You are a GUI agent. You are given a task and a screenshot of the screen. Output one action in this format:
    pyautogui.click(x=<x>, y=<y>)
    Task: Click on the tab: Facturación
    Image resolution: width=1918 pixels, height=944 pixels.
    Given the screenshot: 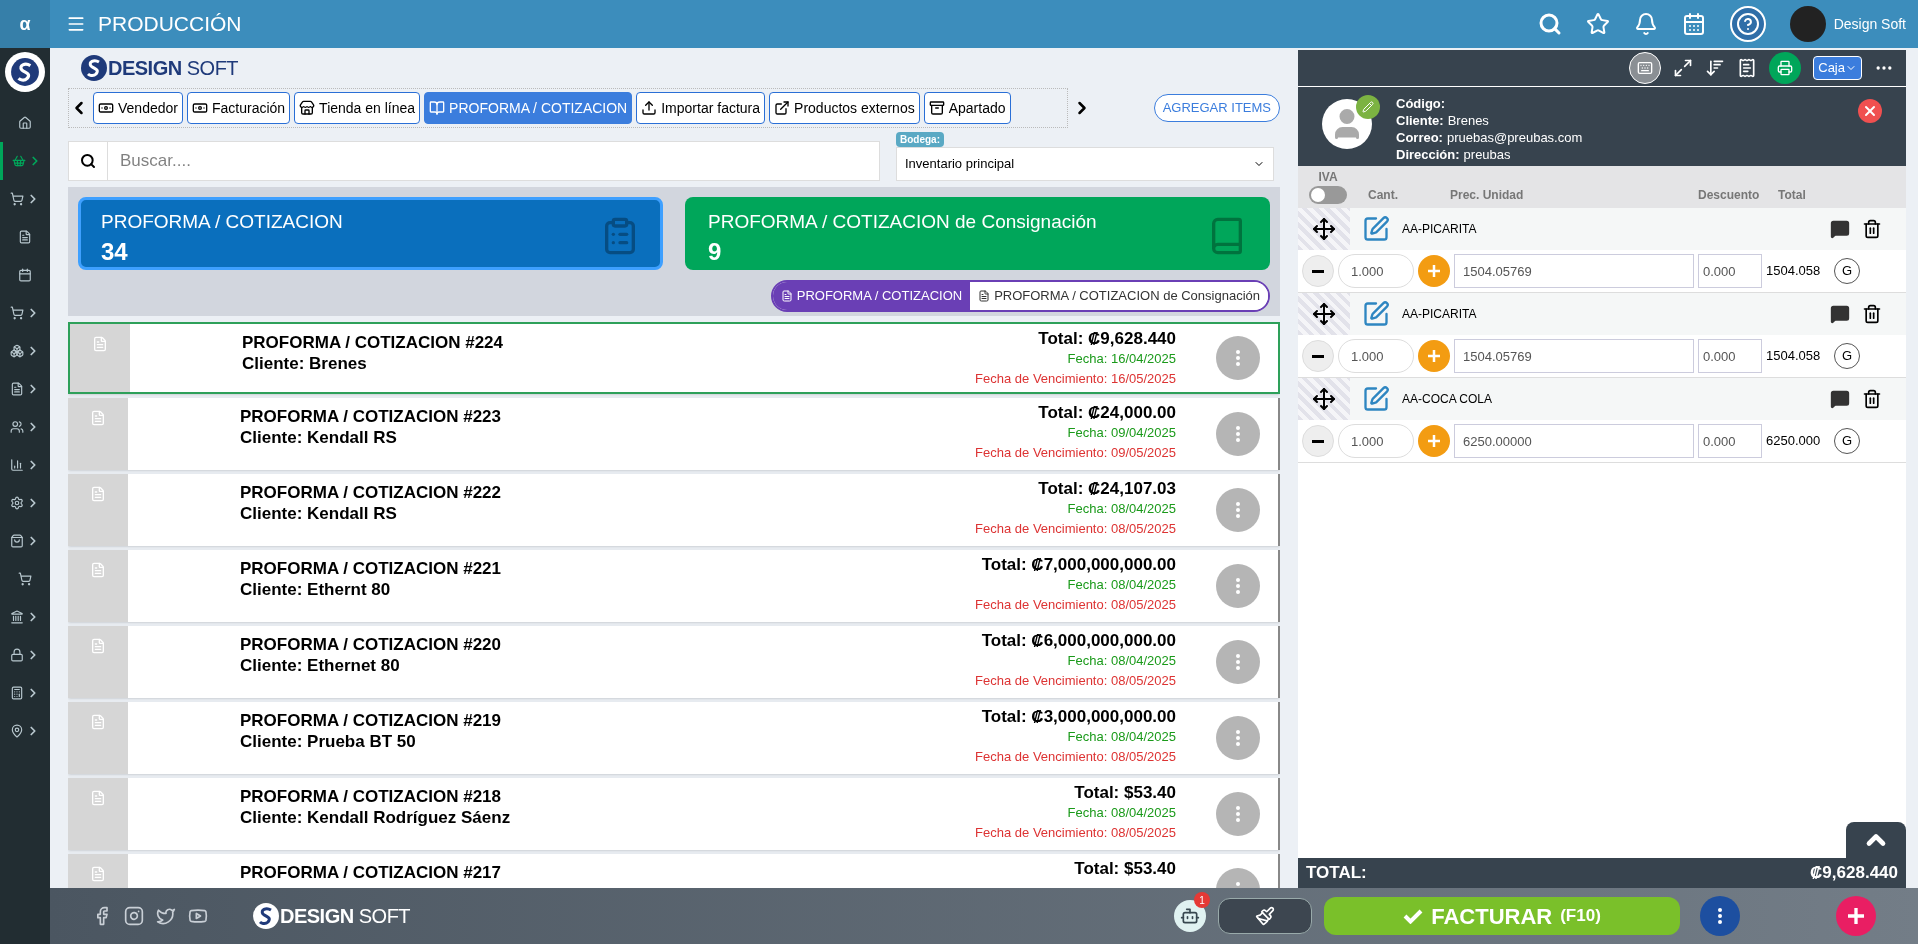 What is the action you would take?
    pyautogui.click(x=238, y=108)
    